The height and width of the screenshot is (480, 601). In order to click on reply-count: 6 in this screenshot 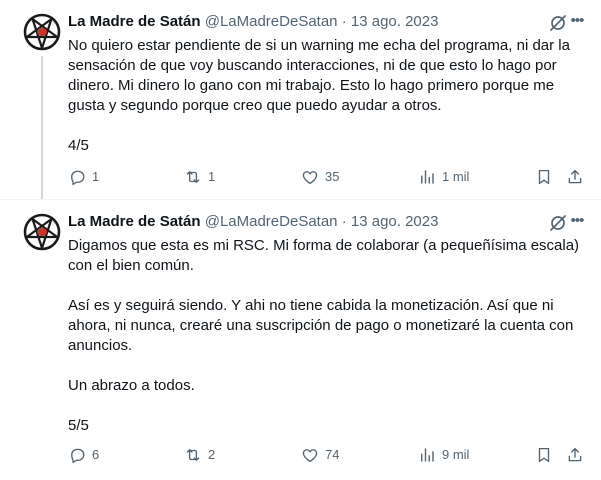, I will do `click(96, 454)`.